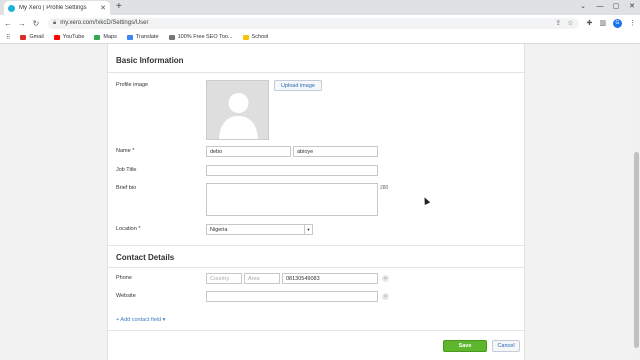 This screenshot has height=360, width=640. Describe the element at coordinates (262, 278) in the screenshot. I see `phone-area-input: Area` at that location.